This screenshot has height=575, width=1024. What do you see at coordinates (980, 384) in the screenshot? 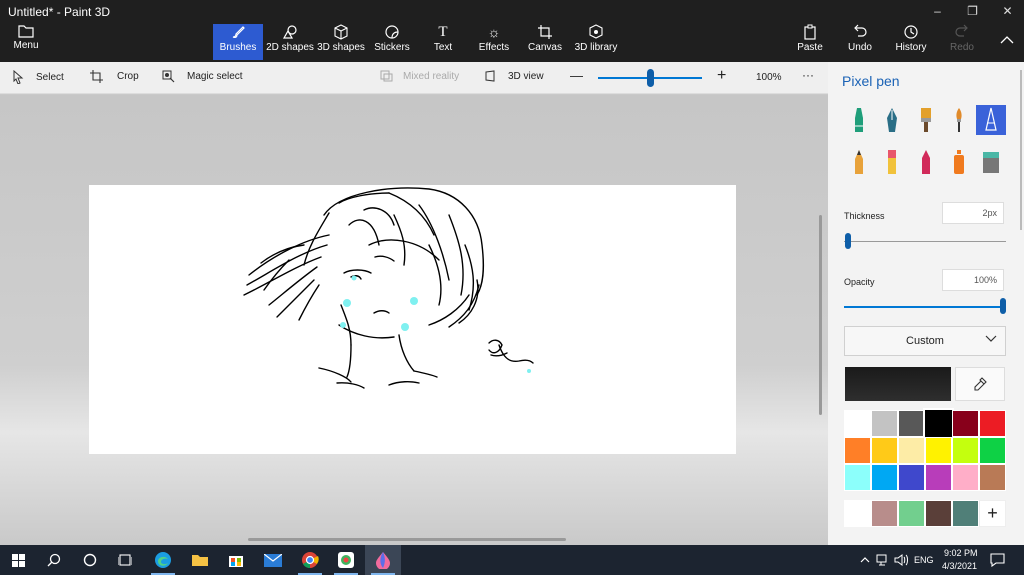
I see `eyedropper-button` at bounding box center [980, 384].